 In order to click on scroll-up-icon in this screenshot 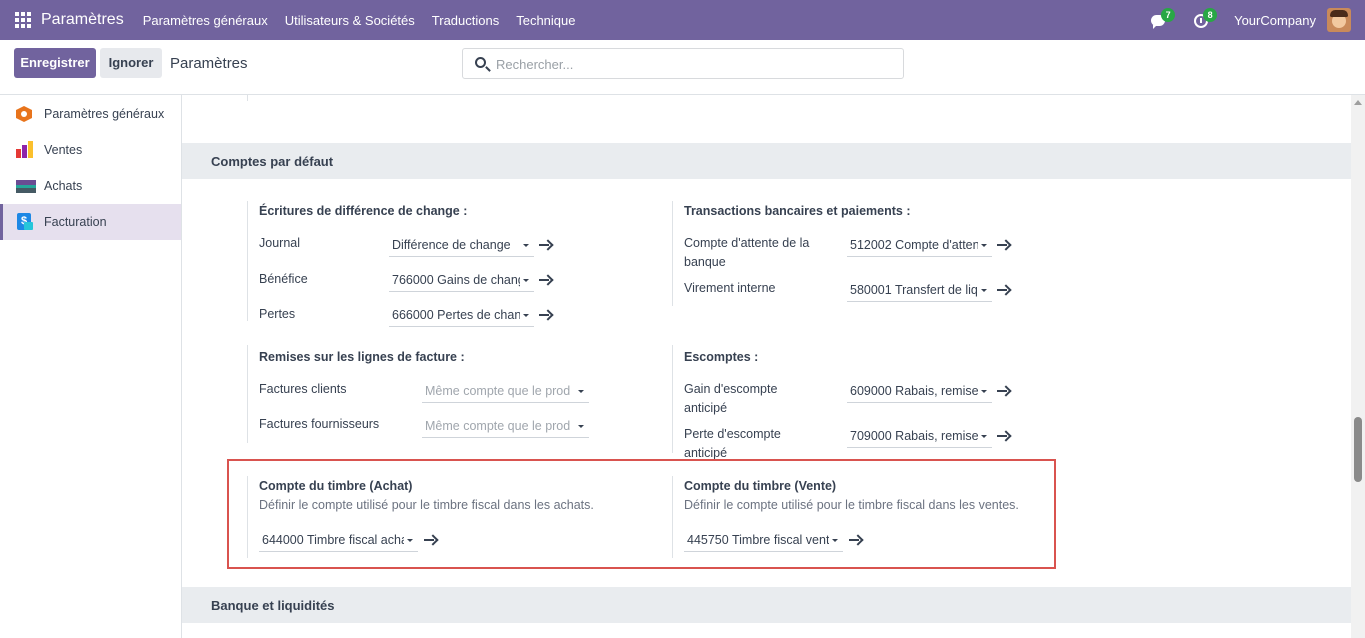, I will do `click(1358, 102)`.